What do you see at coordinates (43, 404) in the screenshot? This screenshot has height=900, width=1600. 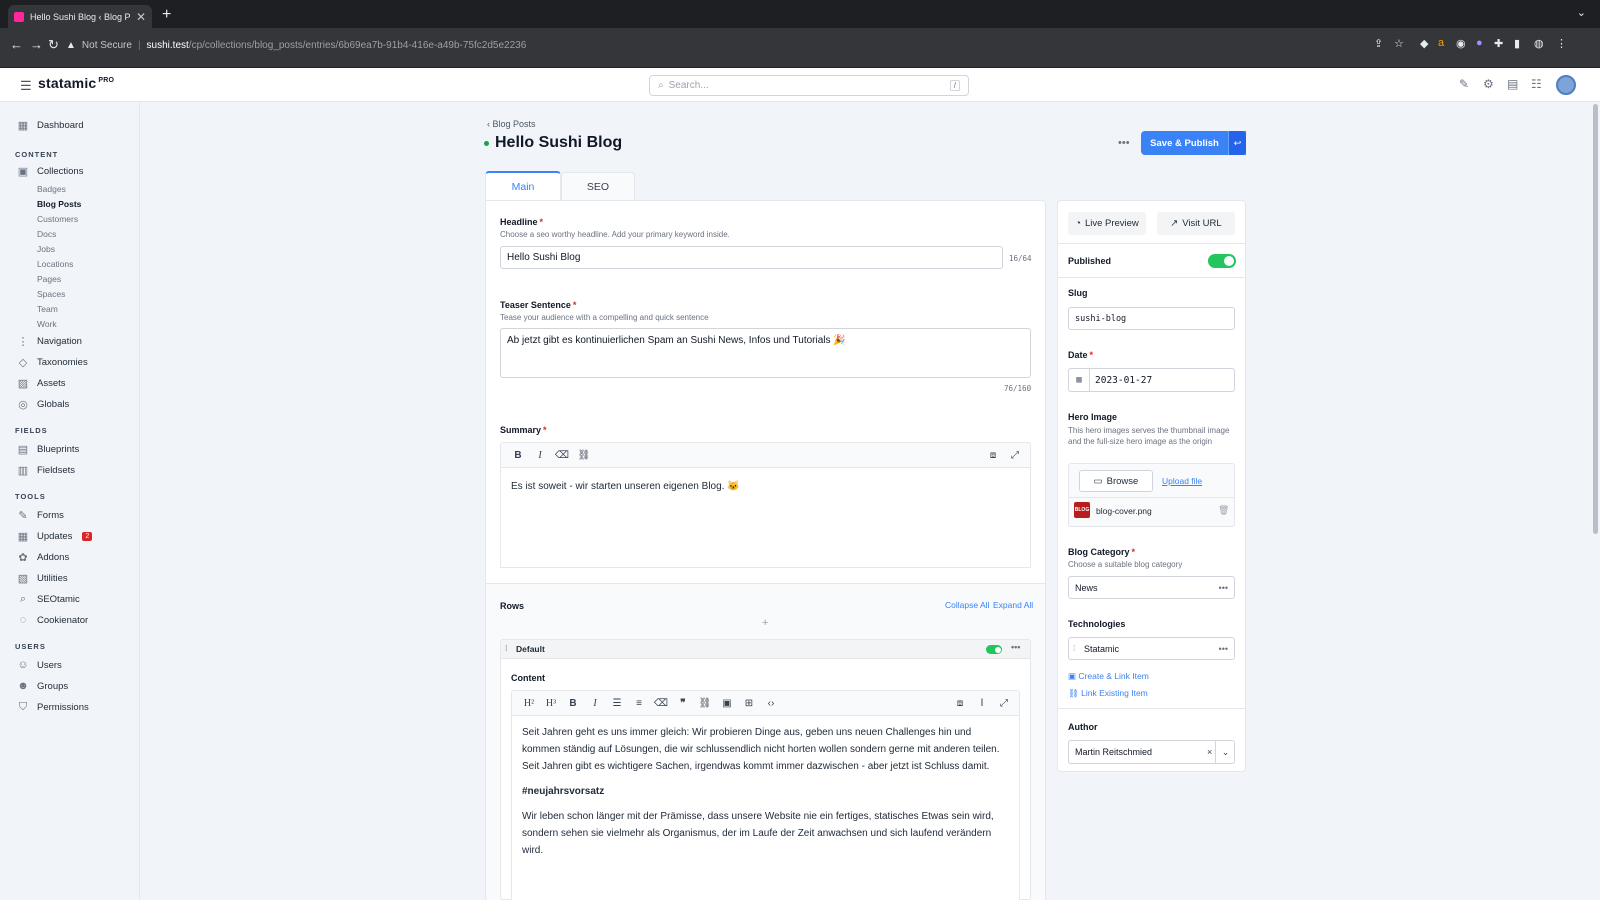 I see `sidebar-item-globals: ◎ Globals` at bounding box center [43, 404].